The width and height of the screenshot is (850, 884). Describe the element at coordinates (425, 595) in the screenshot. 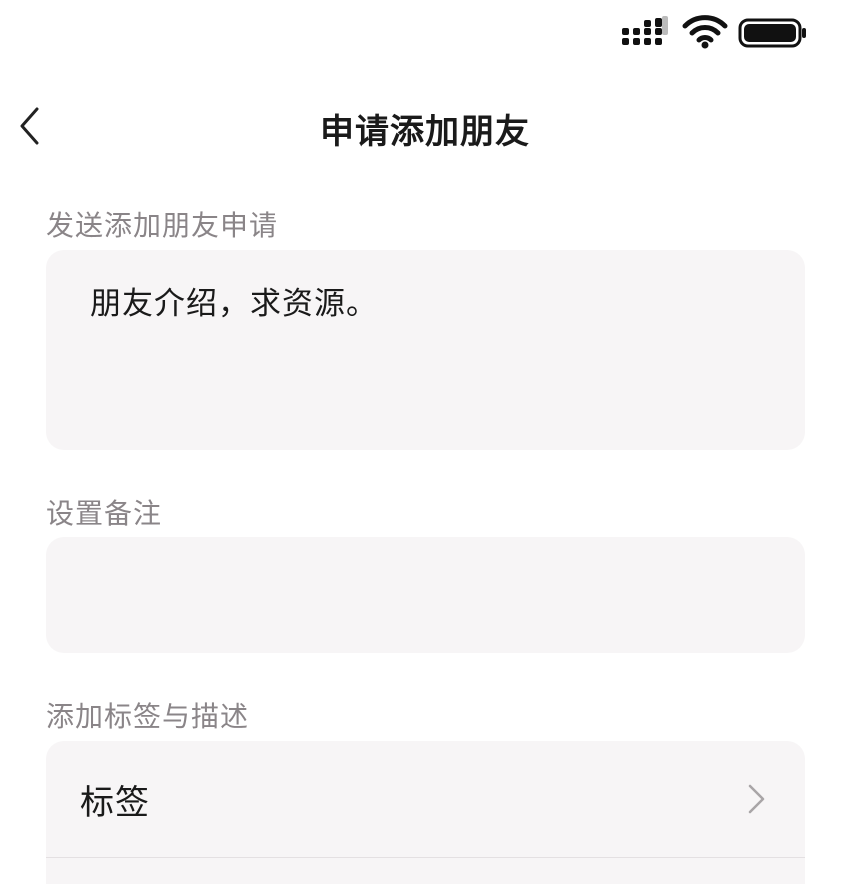

I see `remark-input` at that location.